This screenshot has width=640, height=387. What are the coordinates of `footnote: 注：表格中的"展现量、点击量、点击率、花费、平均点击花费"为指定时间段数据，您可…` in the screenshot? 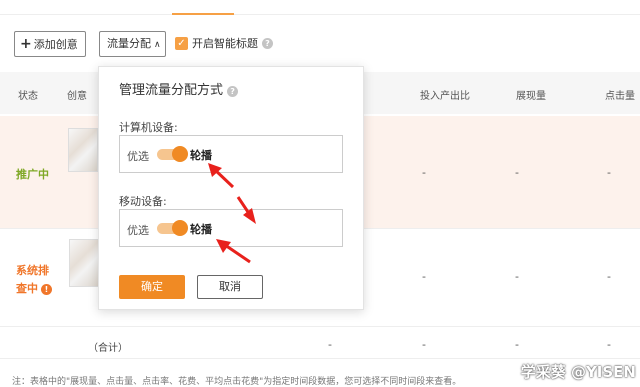 It's located at (237, 382).